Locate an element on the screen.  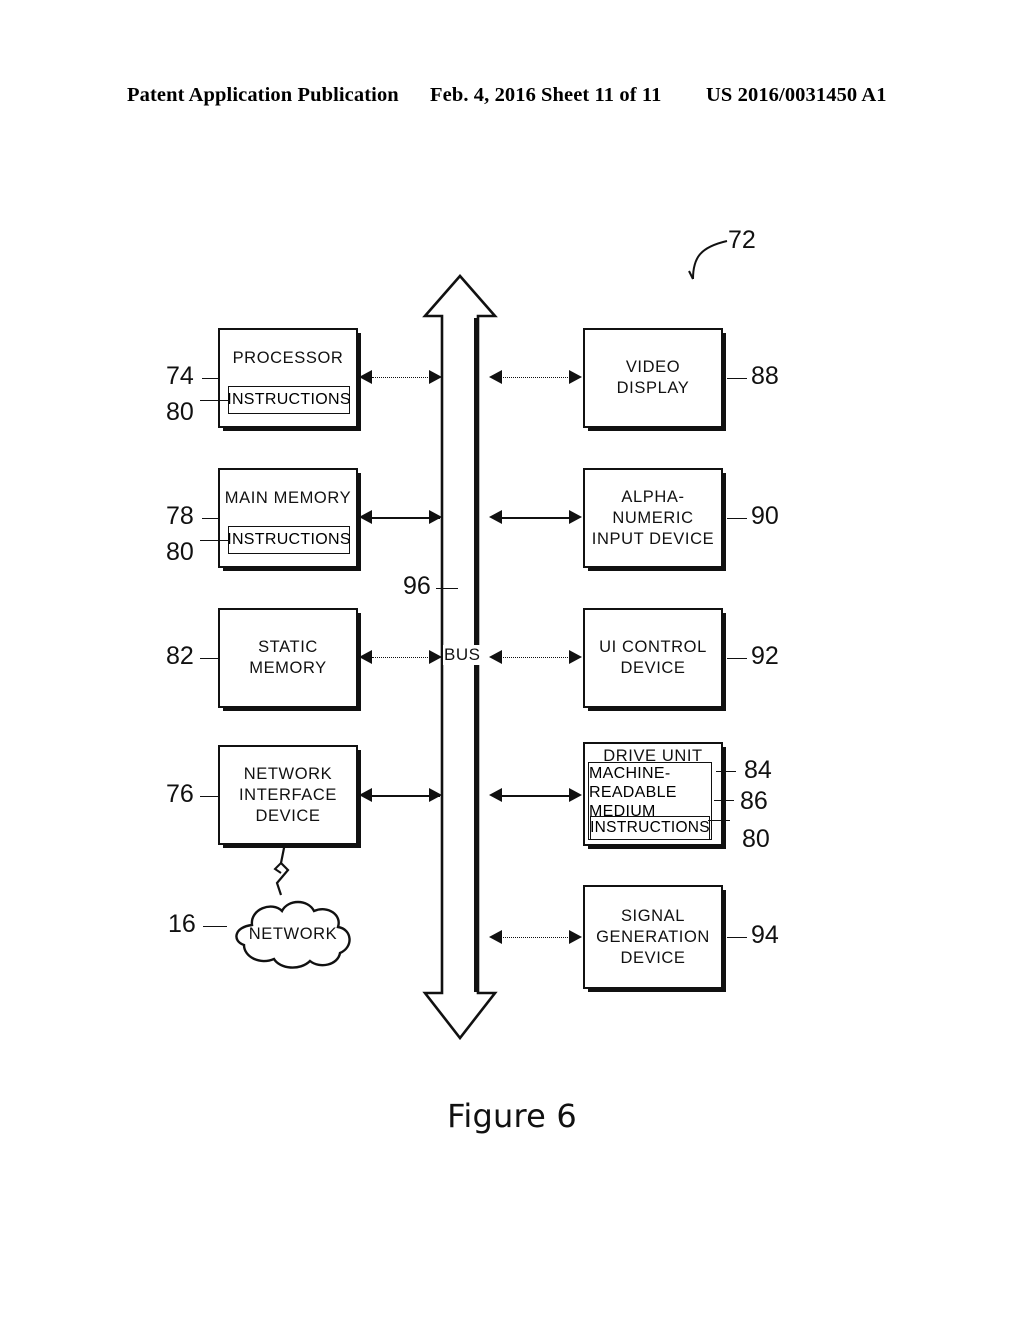
ref-72: 72 is located at coordinates (742, 240).